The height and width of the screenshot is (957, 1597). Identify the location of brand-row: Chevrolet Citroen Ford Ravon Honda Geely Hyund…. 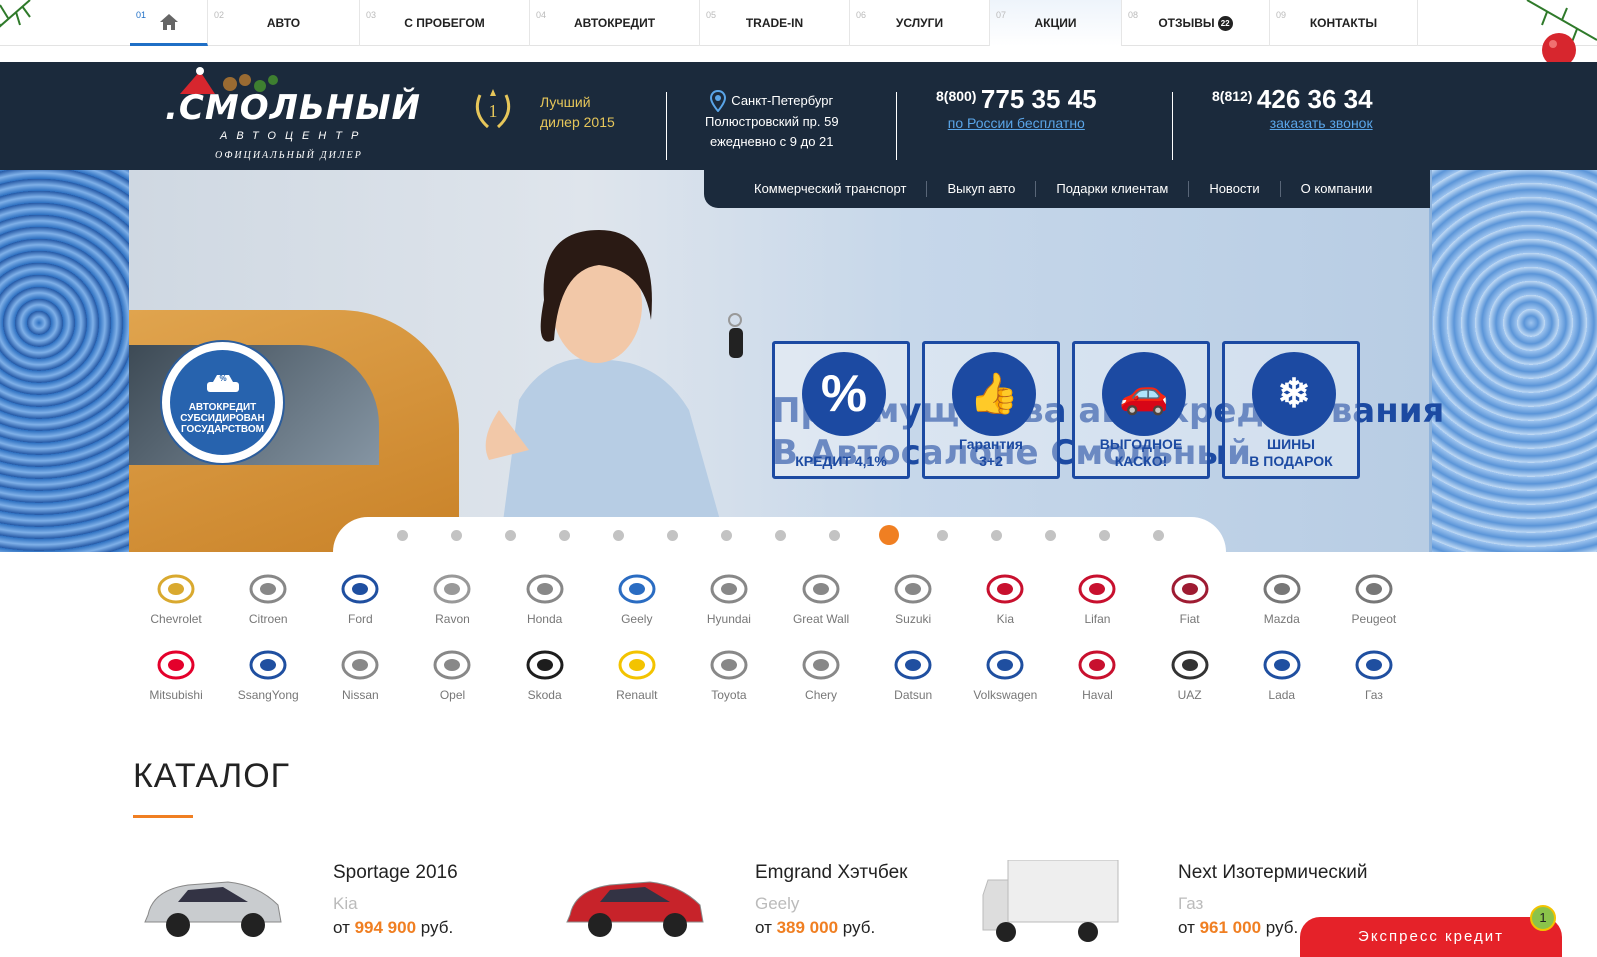
(775, 610).